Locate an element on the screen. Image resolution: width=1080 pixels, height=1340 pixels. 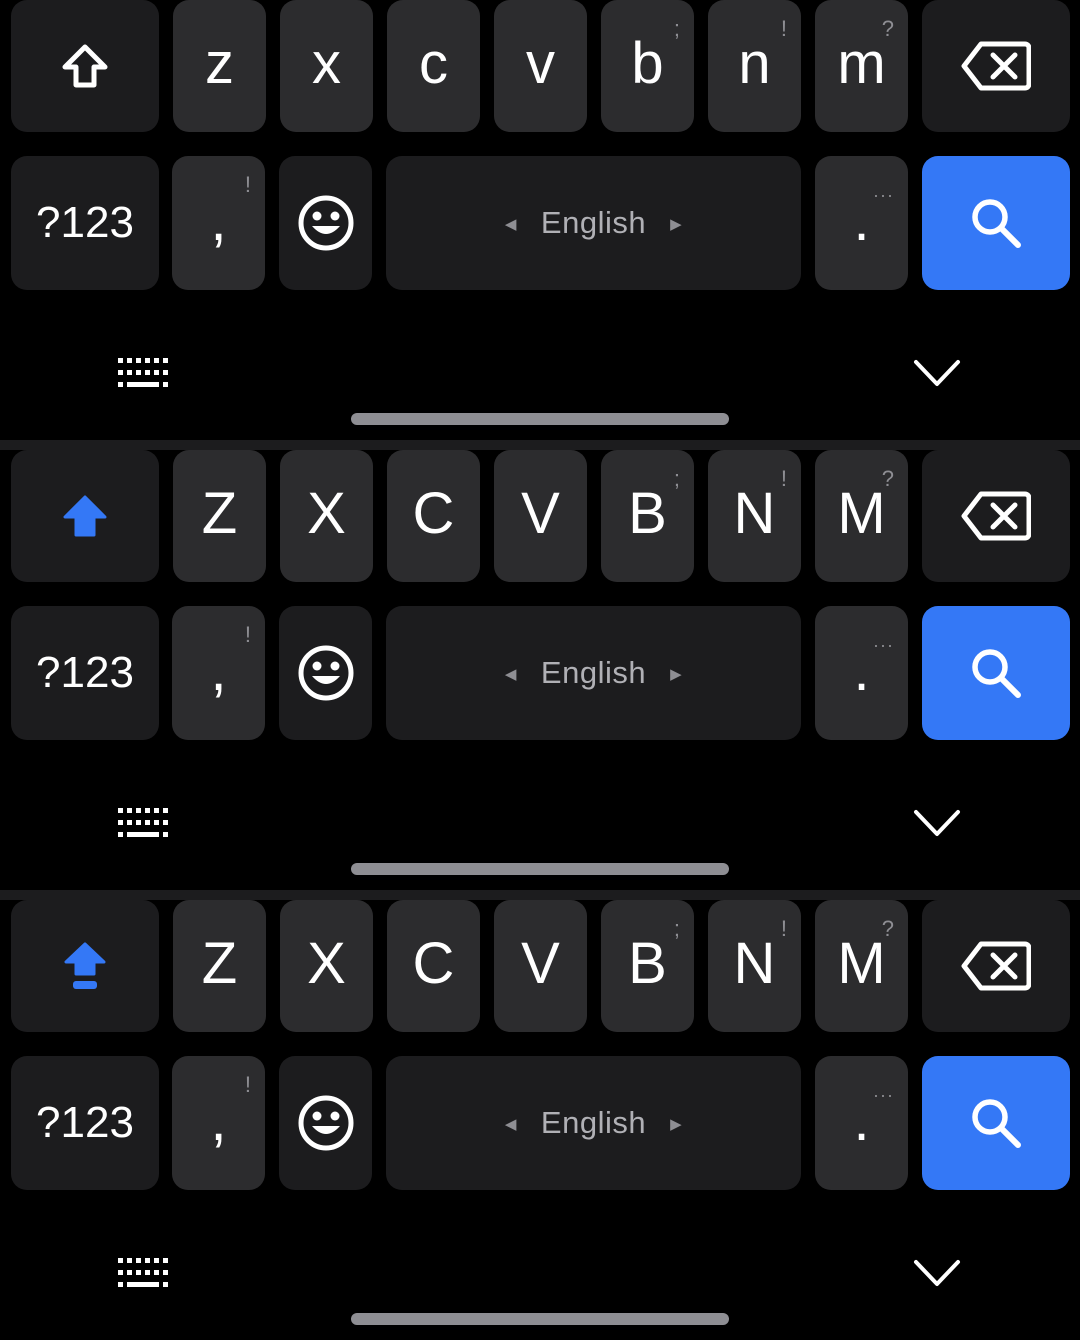
shift-filled-icon is located at coordinates (85, 516).